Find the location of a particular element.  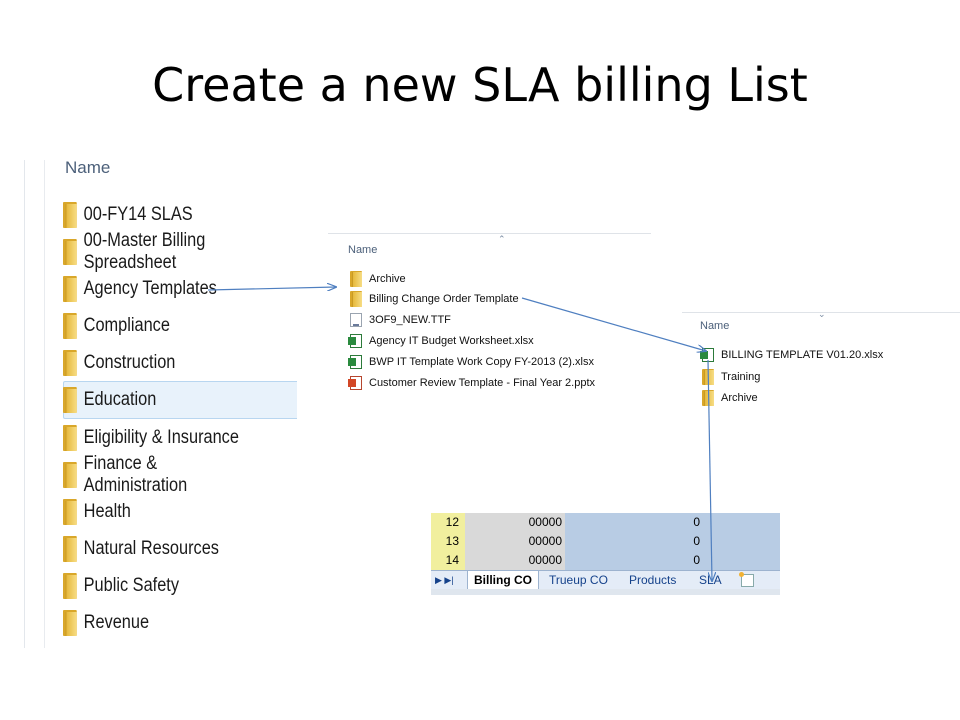

folder-label: Finance & Administration is located at coordinates (135, 474).